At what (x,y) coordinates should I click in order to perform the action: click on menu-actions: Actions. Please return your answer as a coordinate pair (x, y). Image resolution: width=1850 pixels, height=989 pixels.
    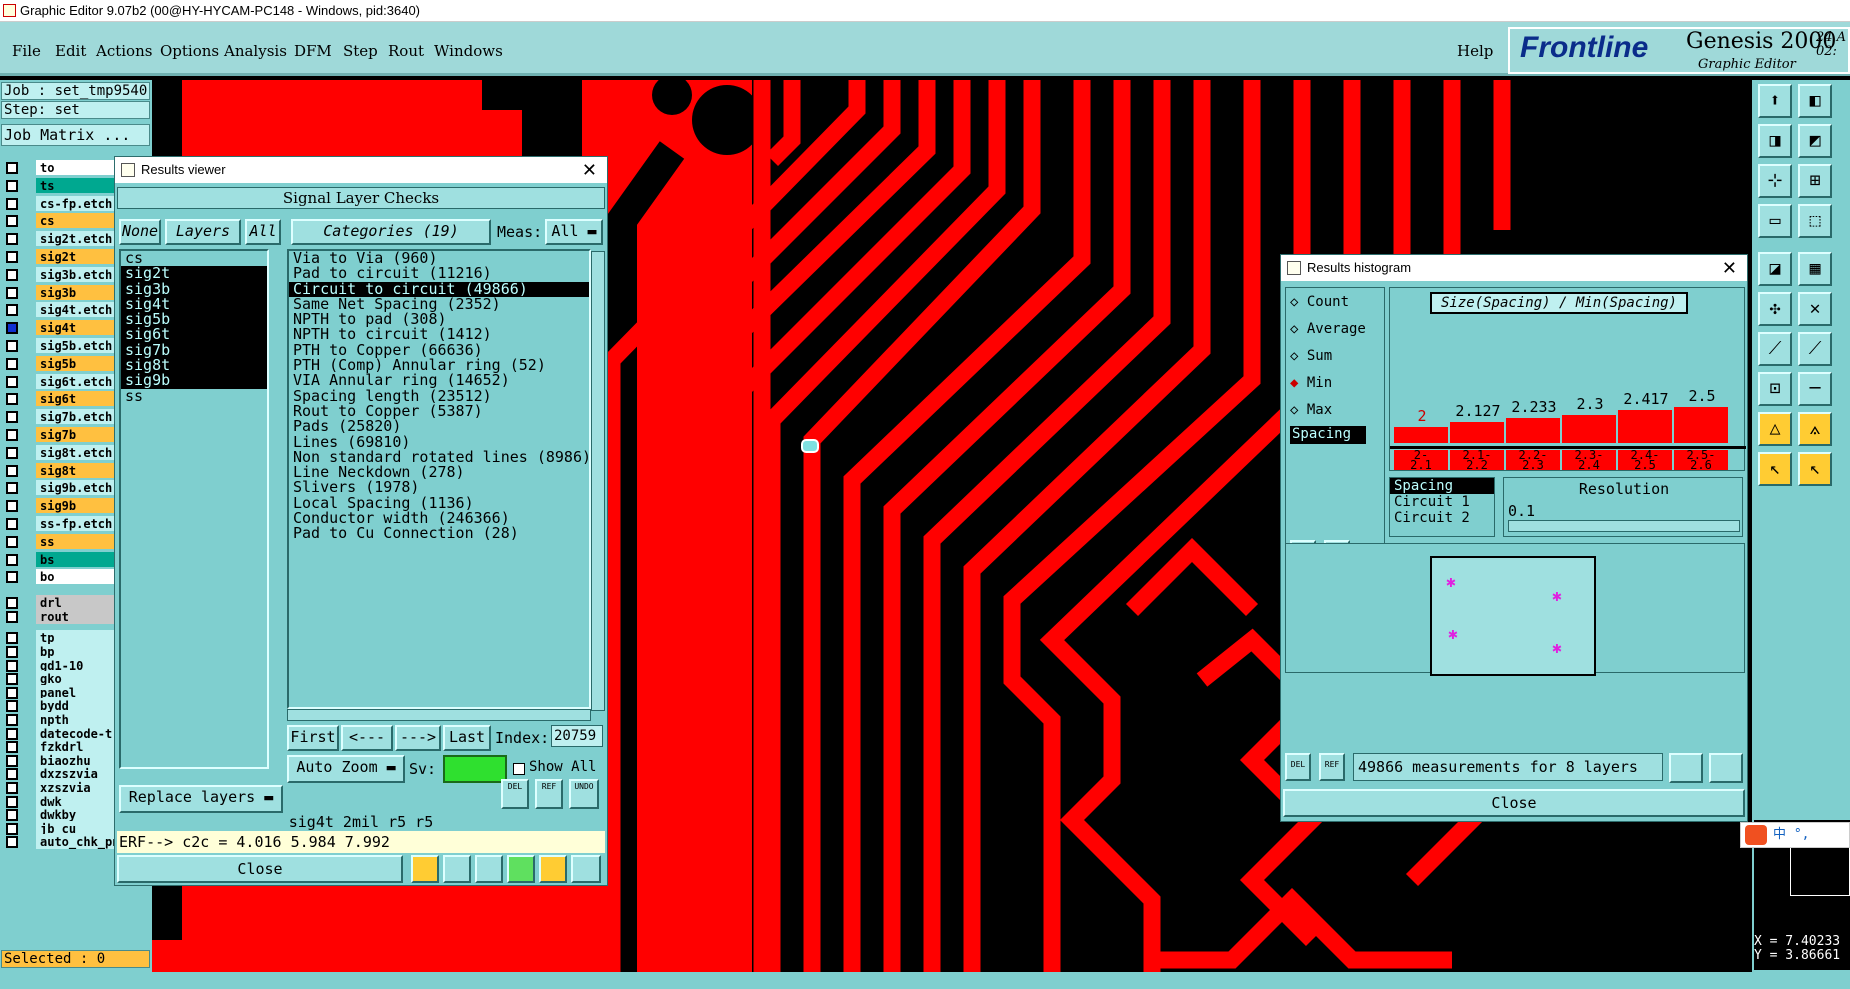
    Looking at the image, I should click on (124, 51).